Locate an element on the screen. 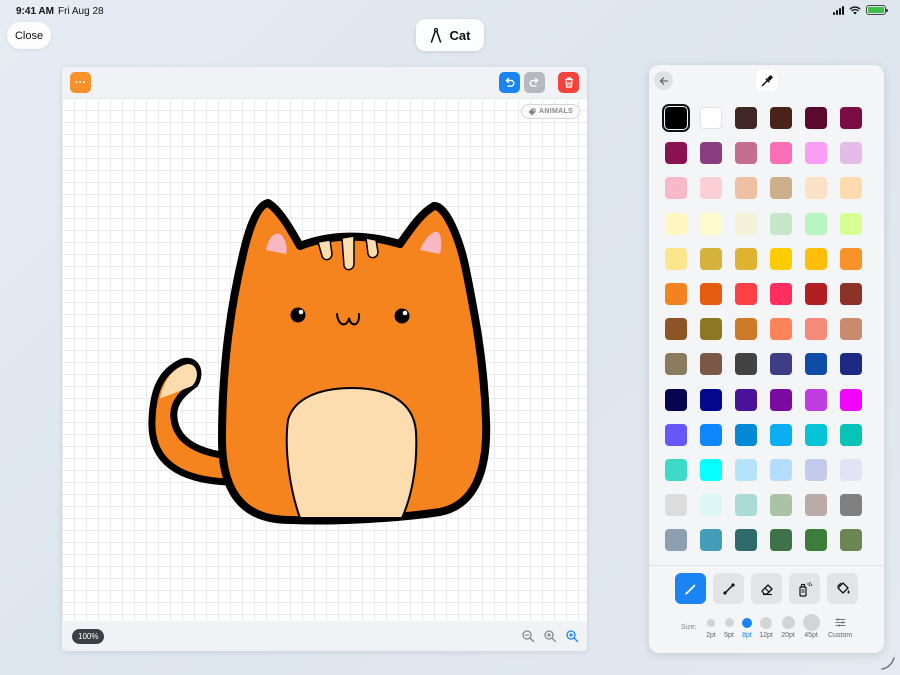 Image resolution: width=900 pixels, height=675 pixels. fill-tool-button is located at coordinates (842, 588).